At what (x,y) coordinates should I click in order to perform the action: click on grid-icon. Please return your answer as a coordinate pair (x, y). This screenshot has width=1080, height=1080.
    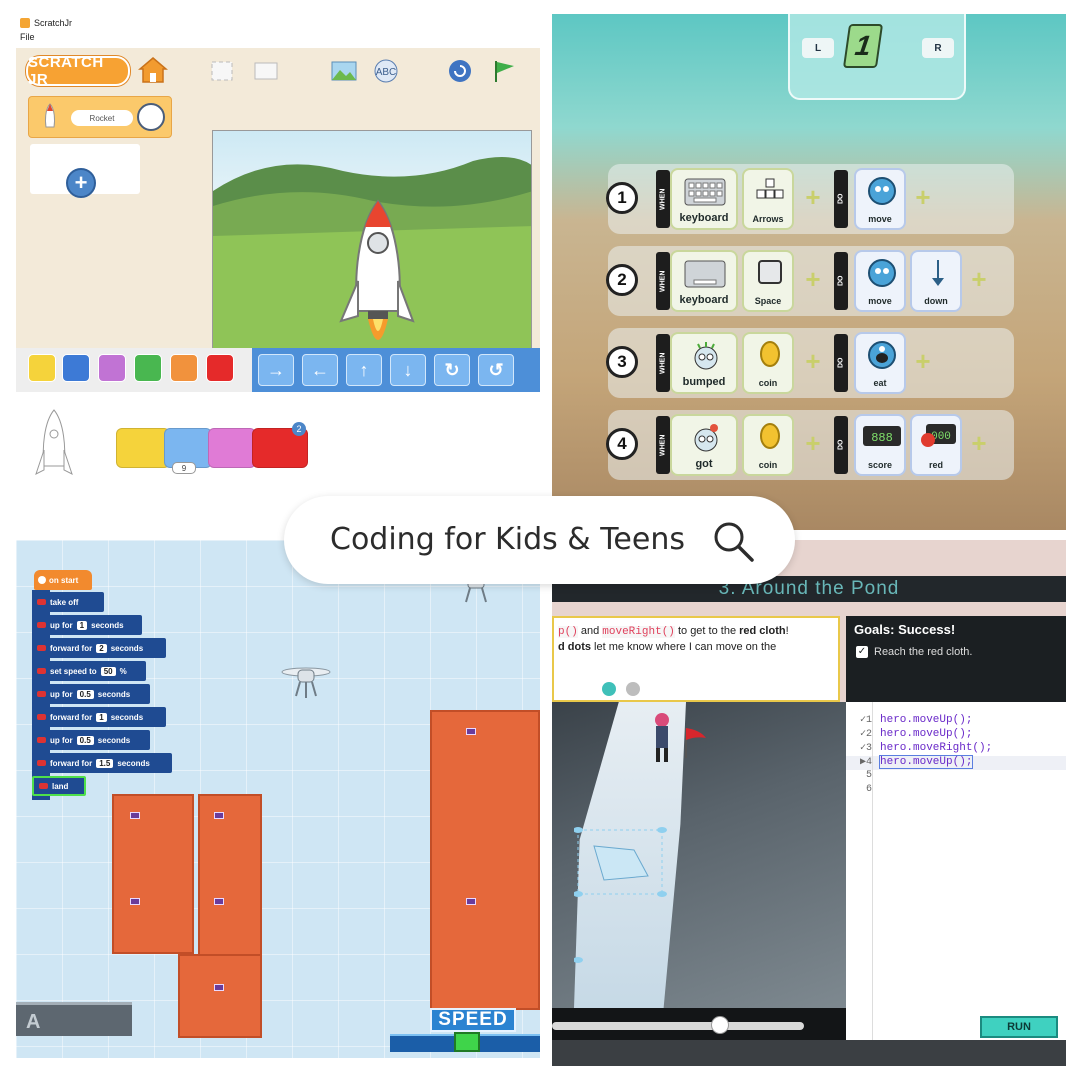
    Looking at the image, I should click on (266, 71).